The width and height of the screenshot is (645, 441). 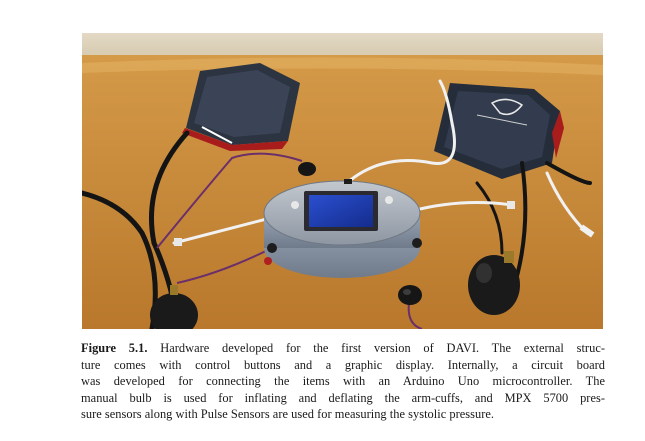 What do you see at coordinates (410, 295) in the screenshot?
I see `pulse-sensor` at bounding box center [410, 295].